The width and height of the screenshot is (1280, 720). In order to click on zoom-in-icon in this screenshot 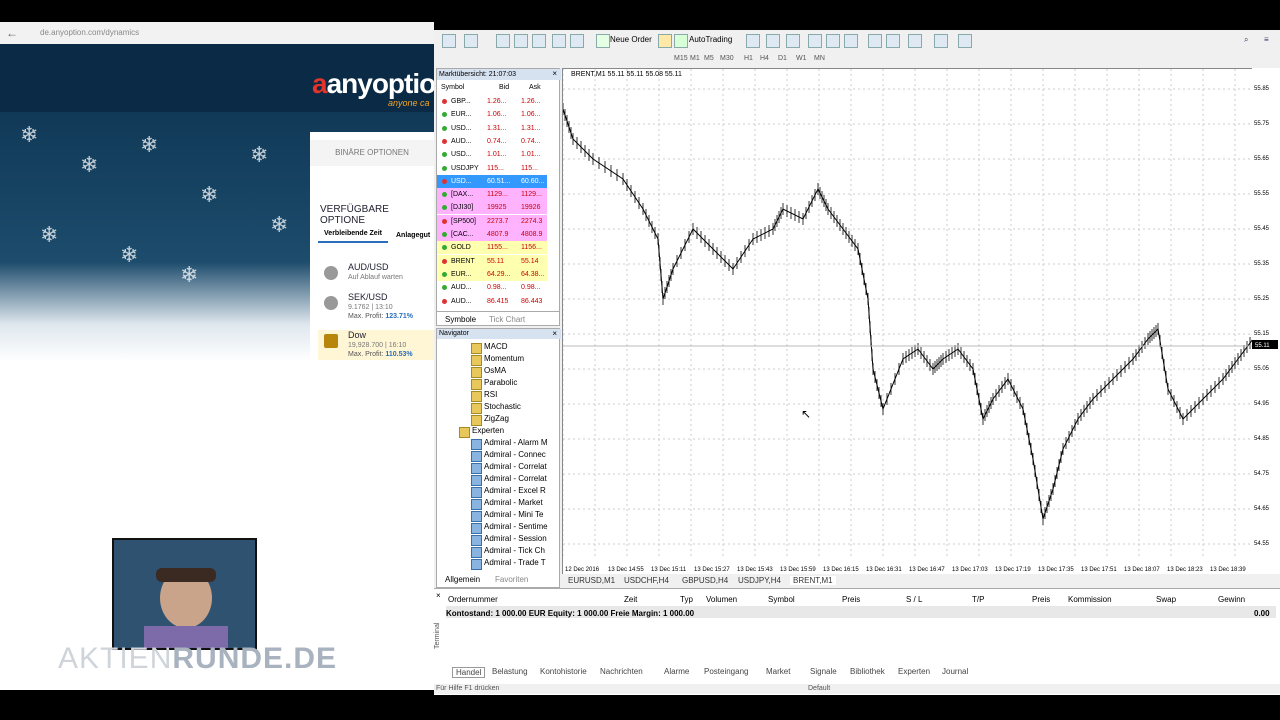, I will do `click(815, 41)`.